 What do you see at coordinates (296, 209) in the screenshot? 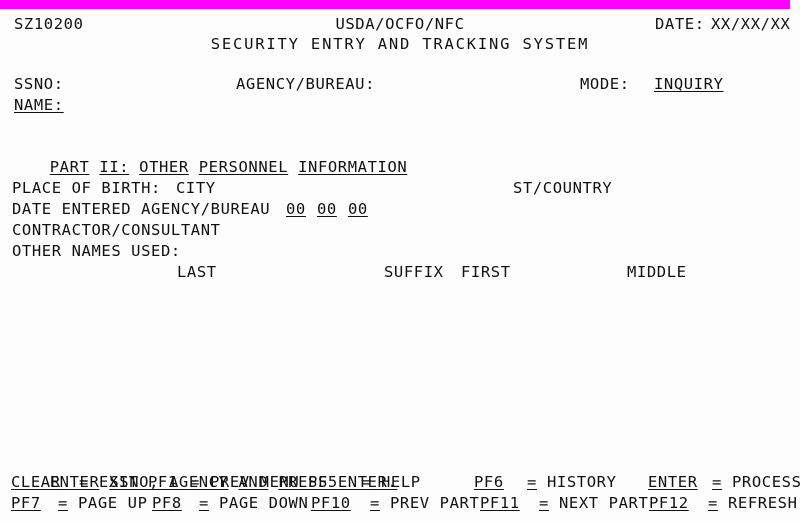
I see `date-entered-month-input: 00` at bounding box center [296, 209].